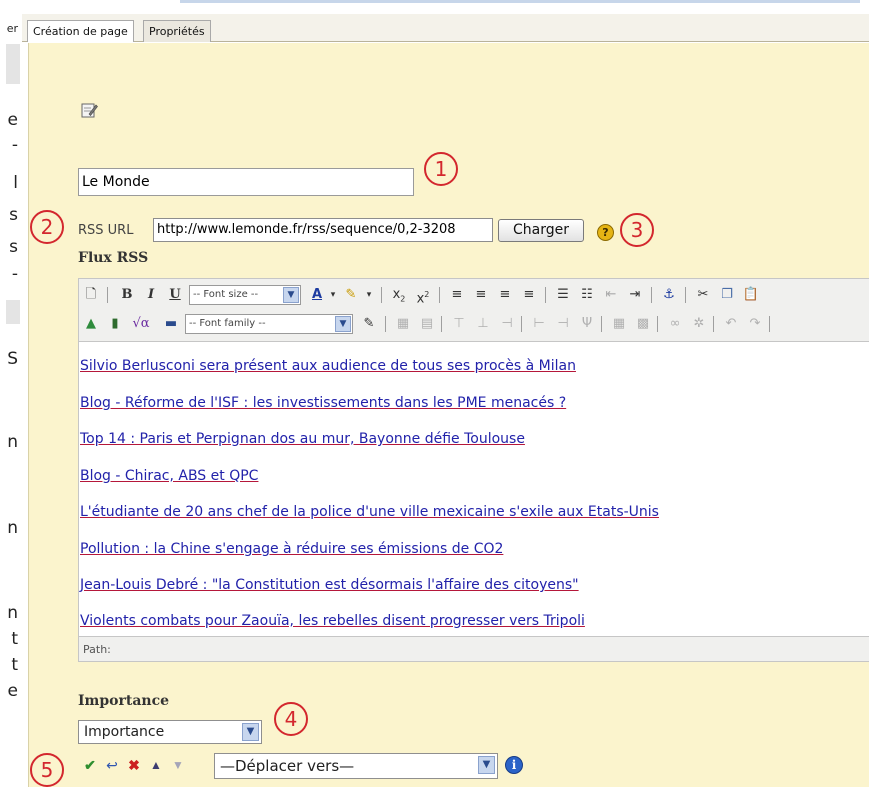 This screenshot has height=787, width=869. What do you see at coordinates (124, 732) in the screenshot?
I see `importance-select-value: Importance` at bounding box center [124, 732].